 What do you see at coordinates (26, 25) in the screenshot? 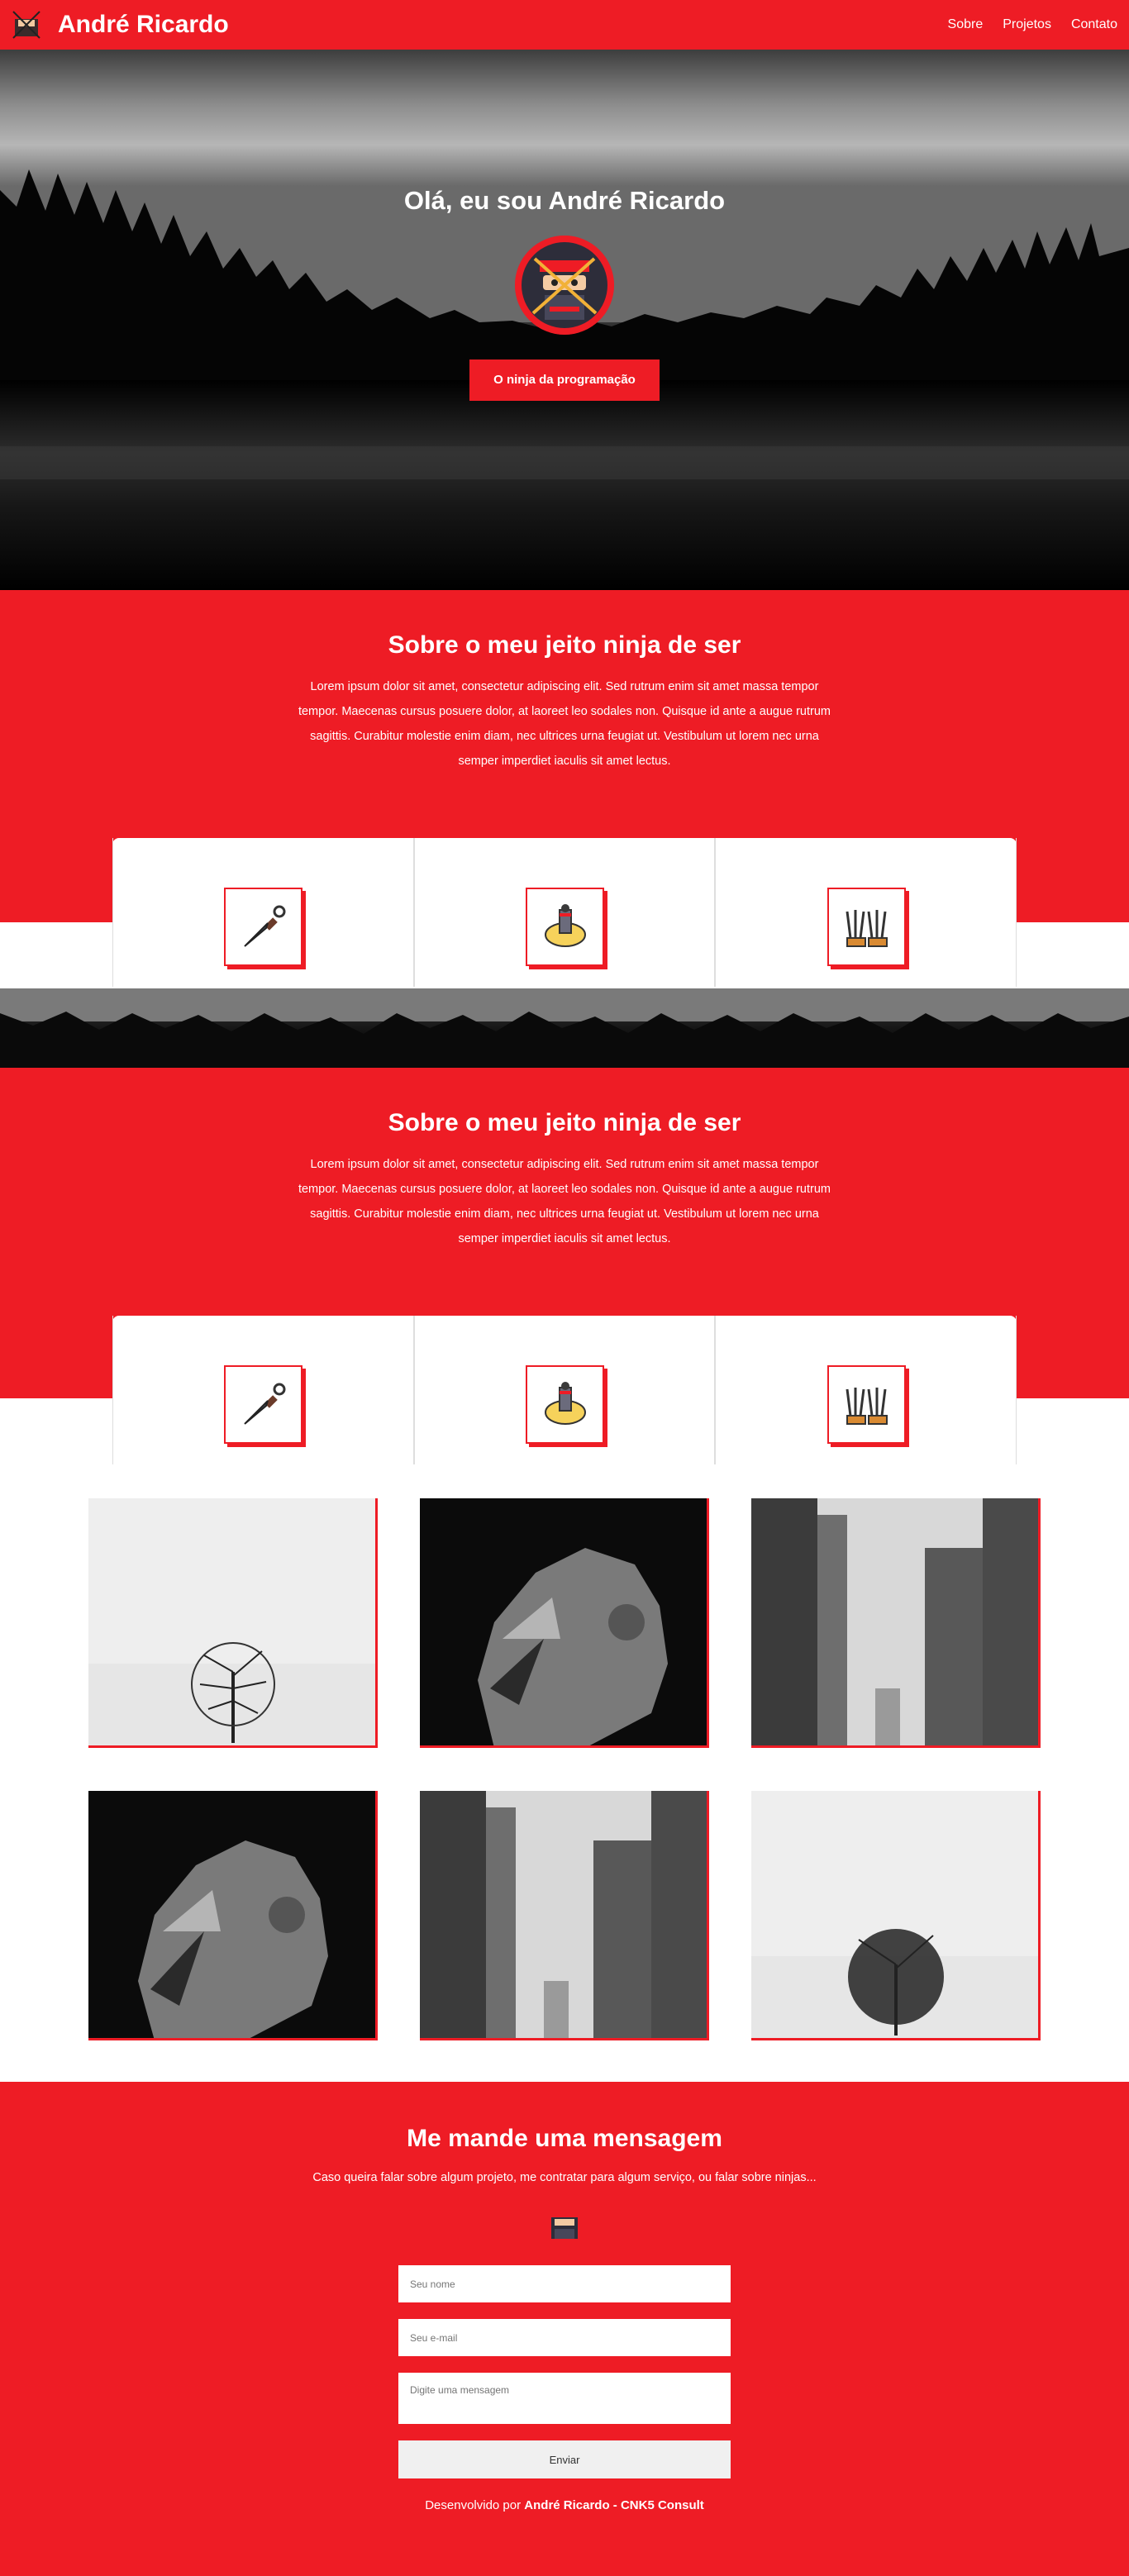
I see `ninja-logo-icon` at bounding box center [26, 25].